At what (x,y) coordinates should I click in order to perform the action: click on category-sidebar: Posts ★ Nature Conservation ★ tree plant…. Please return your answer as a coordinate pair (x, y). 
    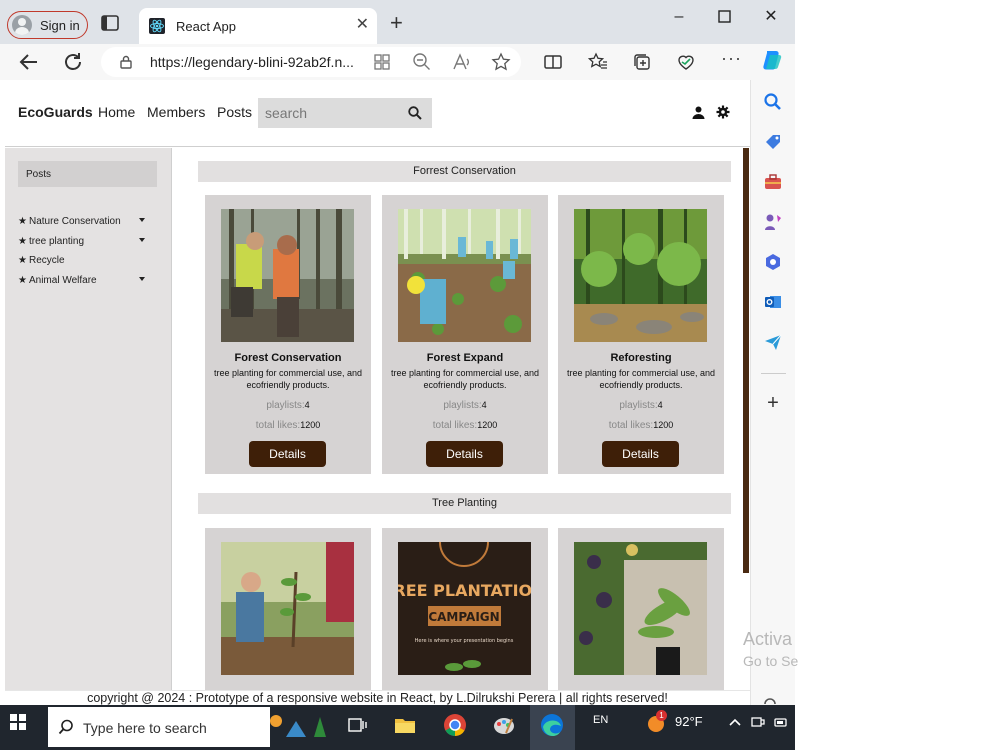
    Looking at the image, I should click on (88, 426).